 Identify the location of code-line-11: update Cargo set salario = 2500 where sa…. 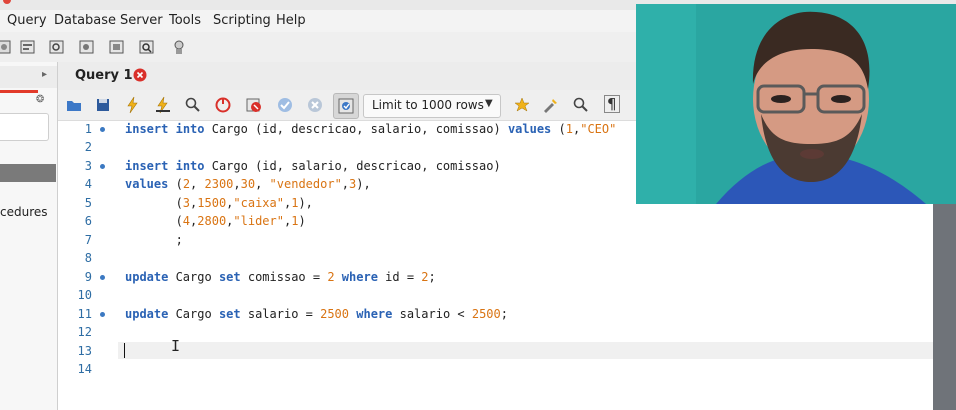
(316, 314).